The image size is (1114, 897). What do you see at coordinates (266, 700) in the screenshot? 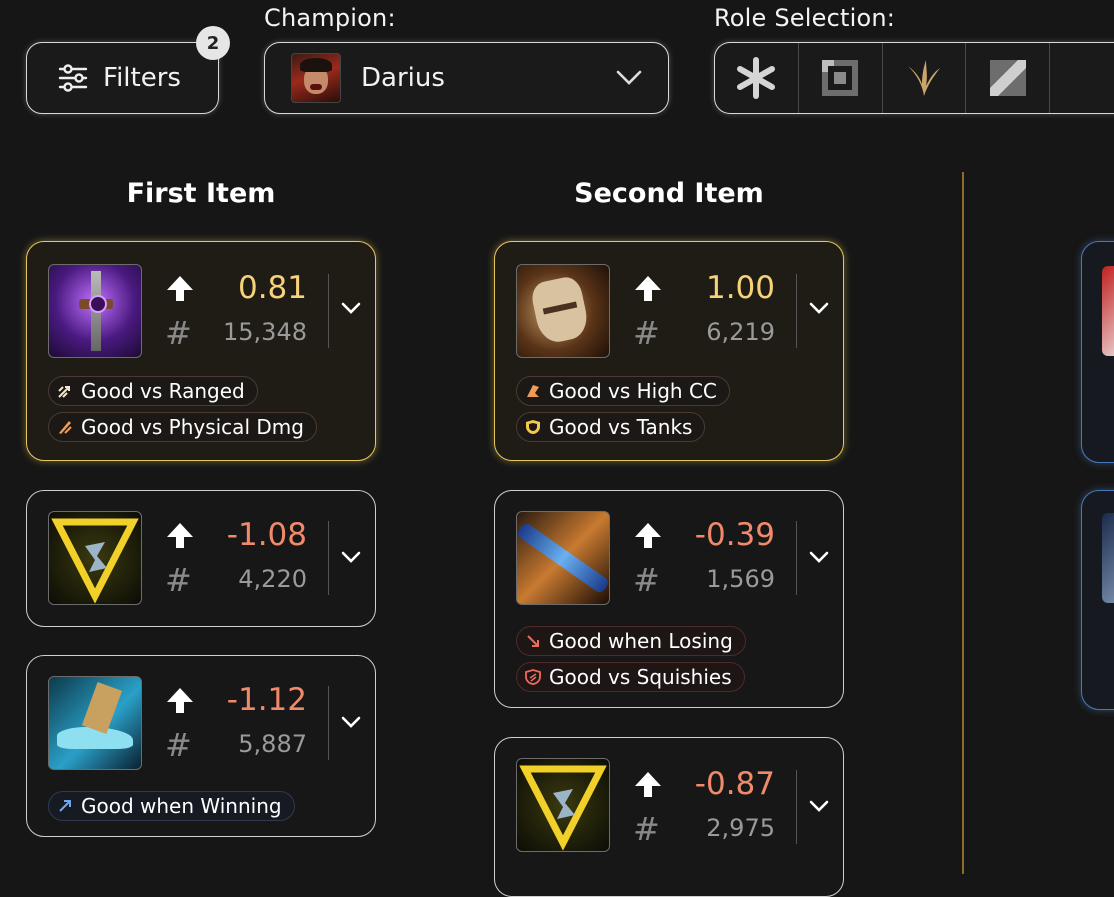
I see `score-value: -1.12` at bounding box center [266, 700].